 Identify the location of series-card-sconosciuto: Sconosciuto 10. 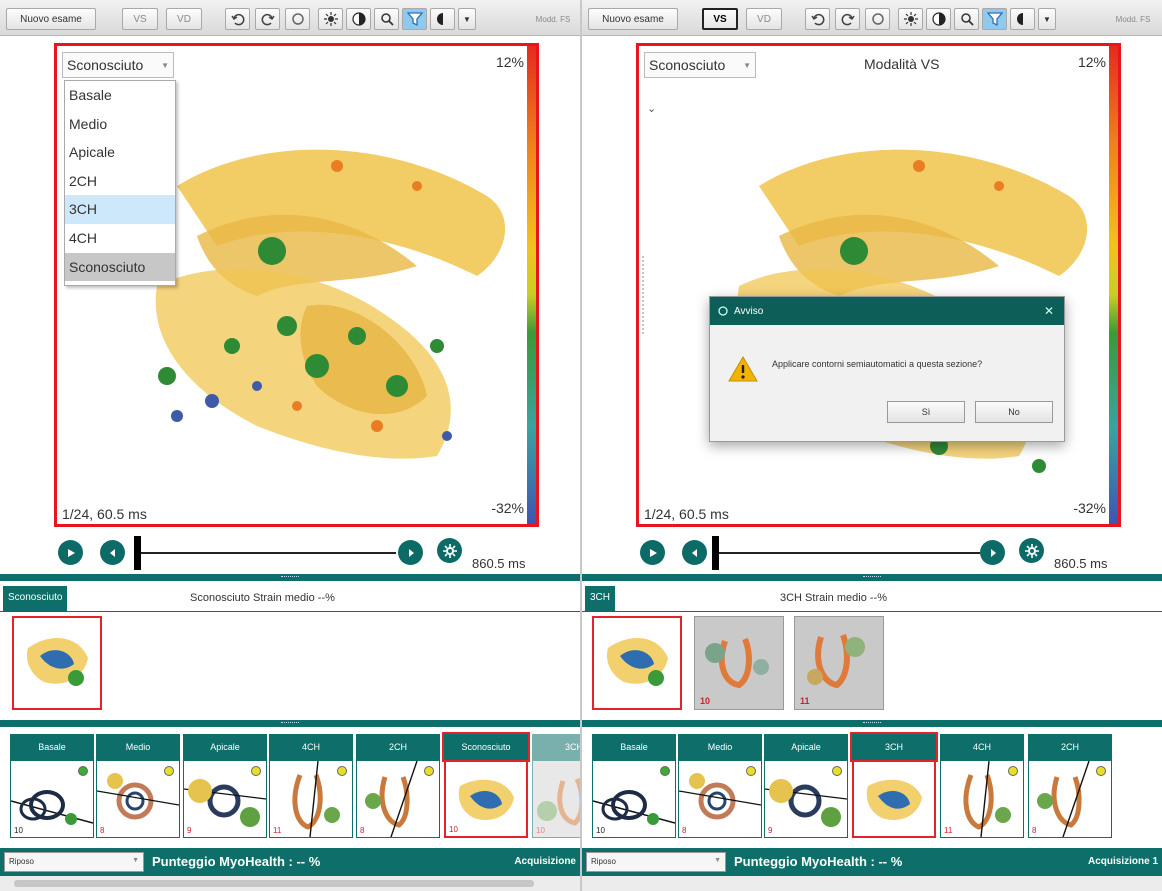
(486, 785).